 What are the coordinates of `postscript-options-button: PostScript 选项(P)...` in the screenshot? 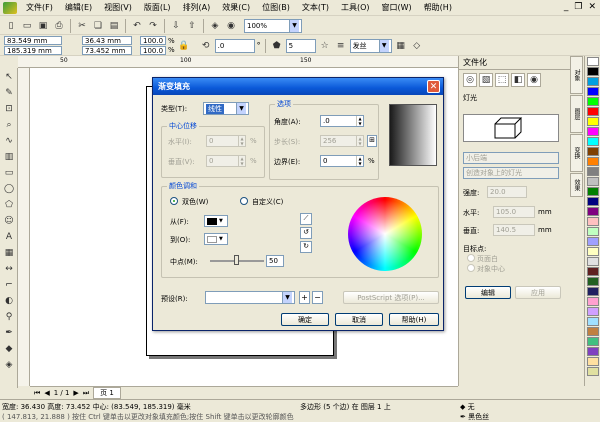 It's located at (391, 297).